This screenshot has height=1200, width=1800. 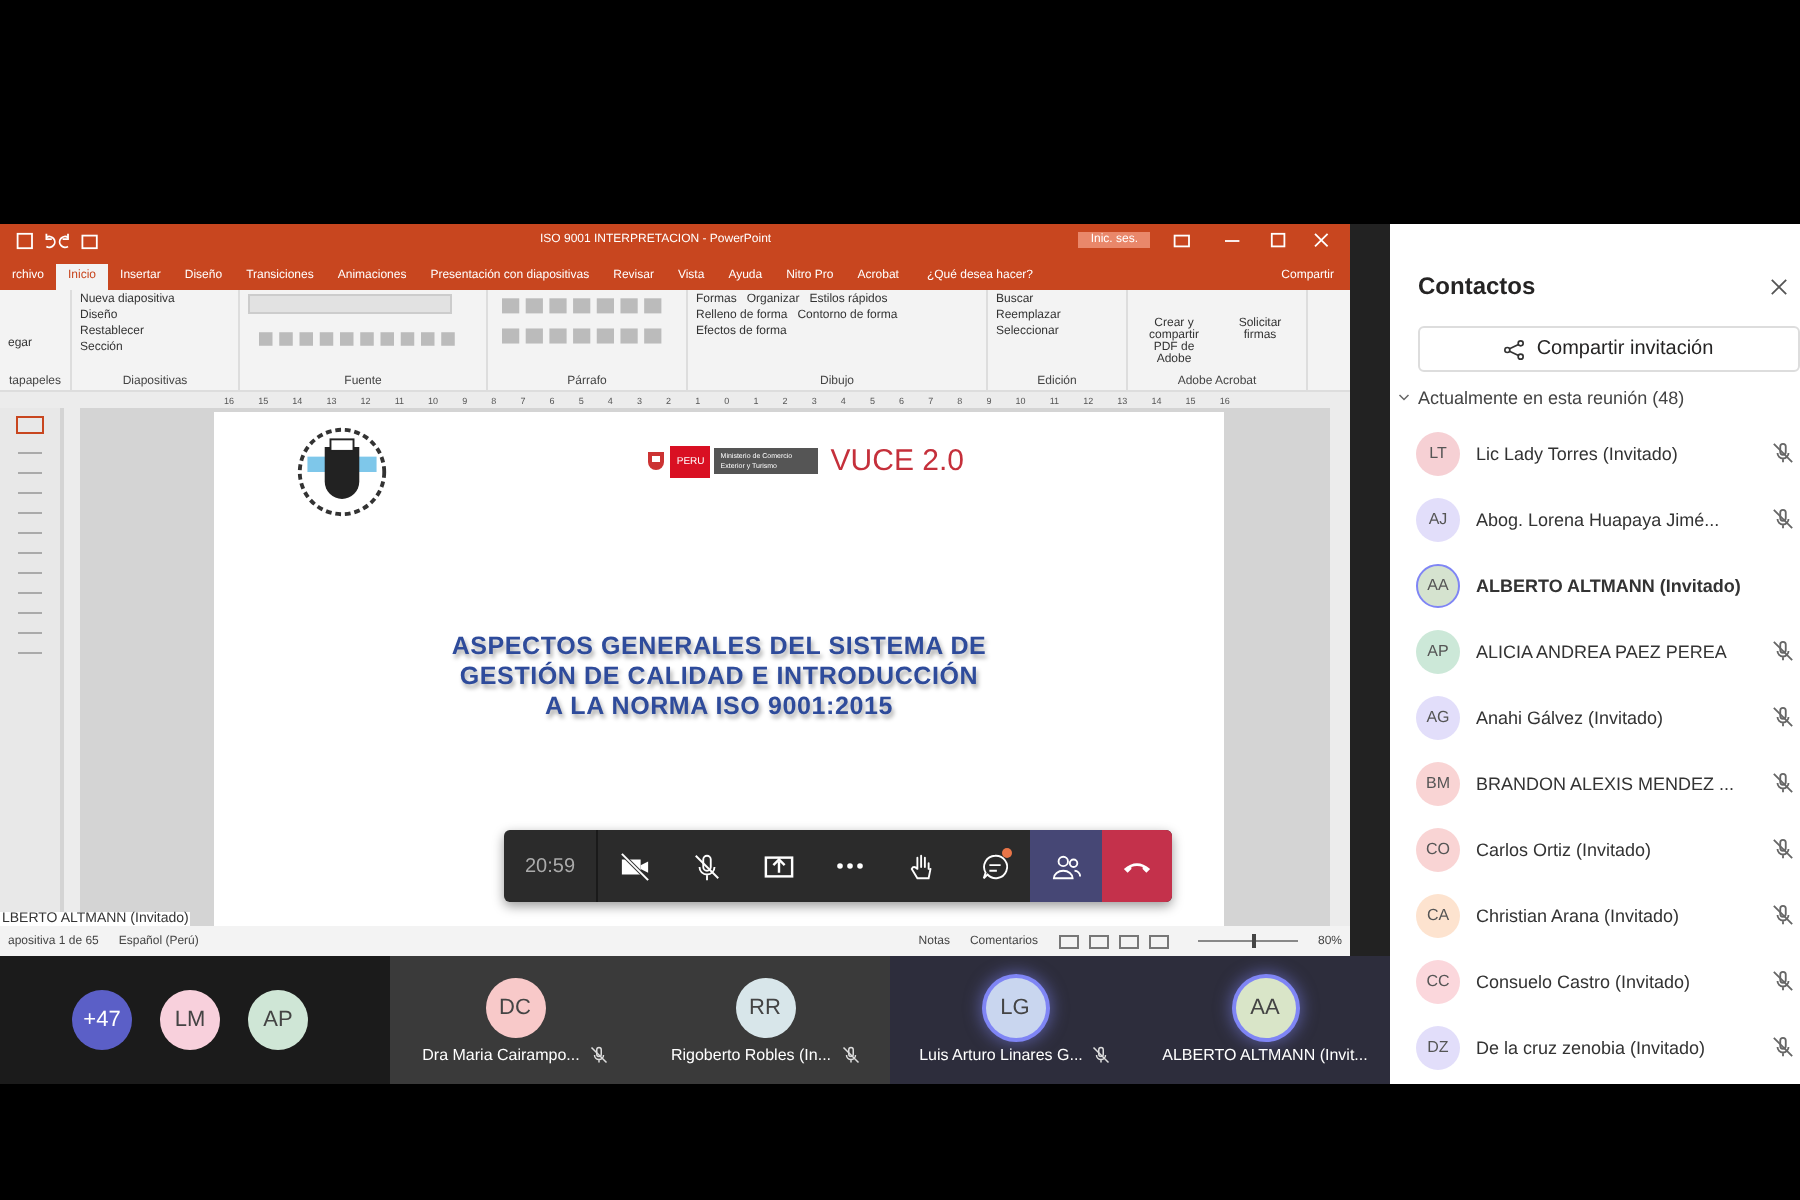 I want to click on participant-name: De la cruz zenobia (Invitado), so click(x=1592, y=1047).